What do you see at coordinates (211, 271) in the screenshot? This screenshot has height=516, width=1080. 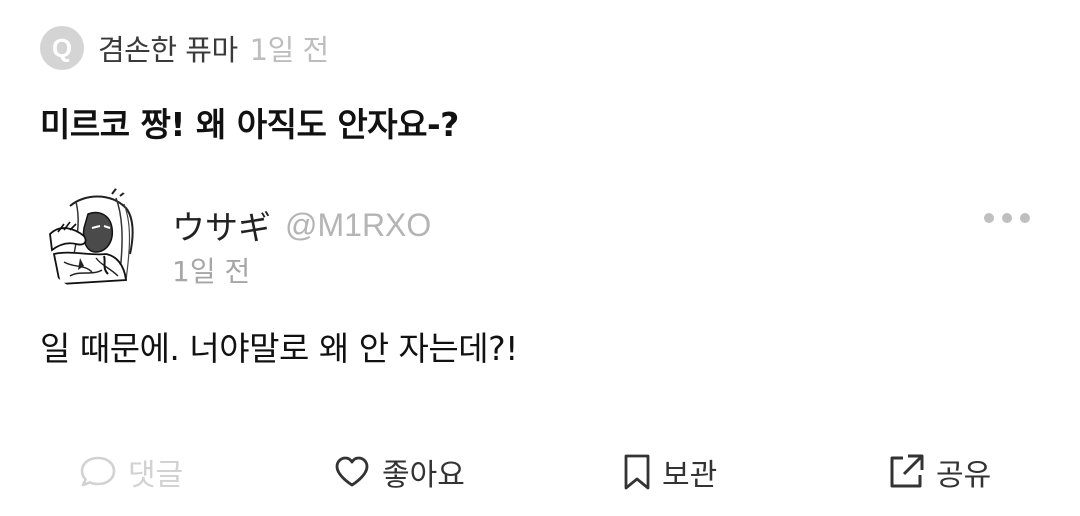 I see `answer-timestamp: 1일 전` at bounding box center [211, 271].